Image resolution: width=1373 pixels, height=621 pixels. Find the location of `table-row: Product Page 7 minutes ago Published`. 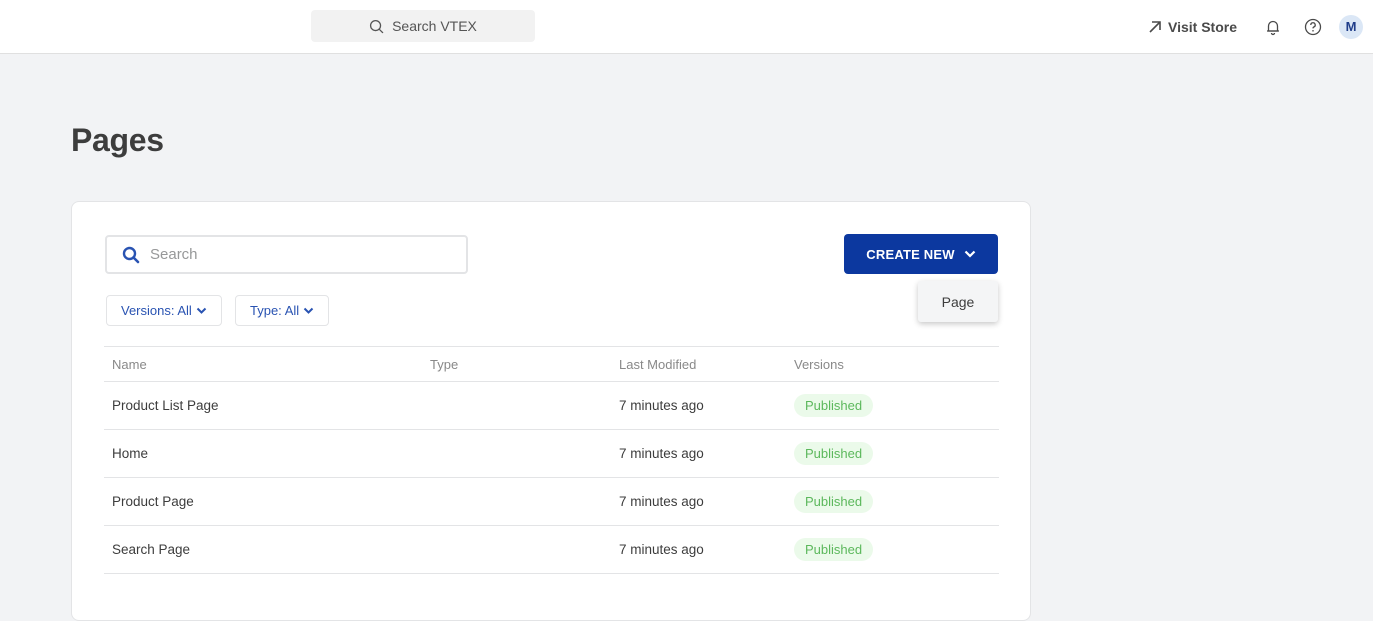

table-row: Product Page 7 minutes ago Published is located at coordinates (551, 502).